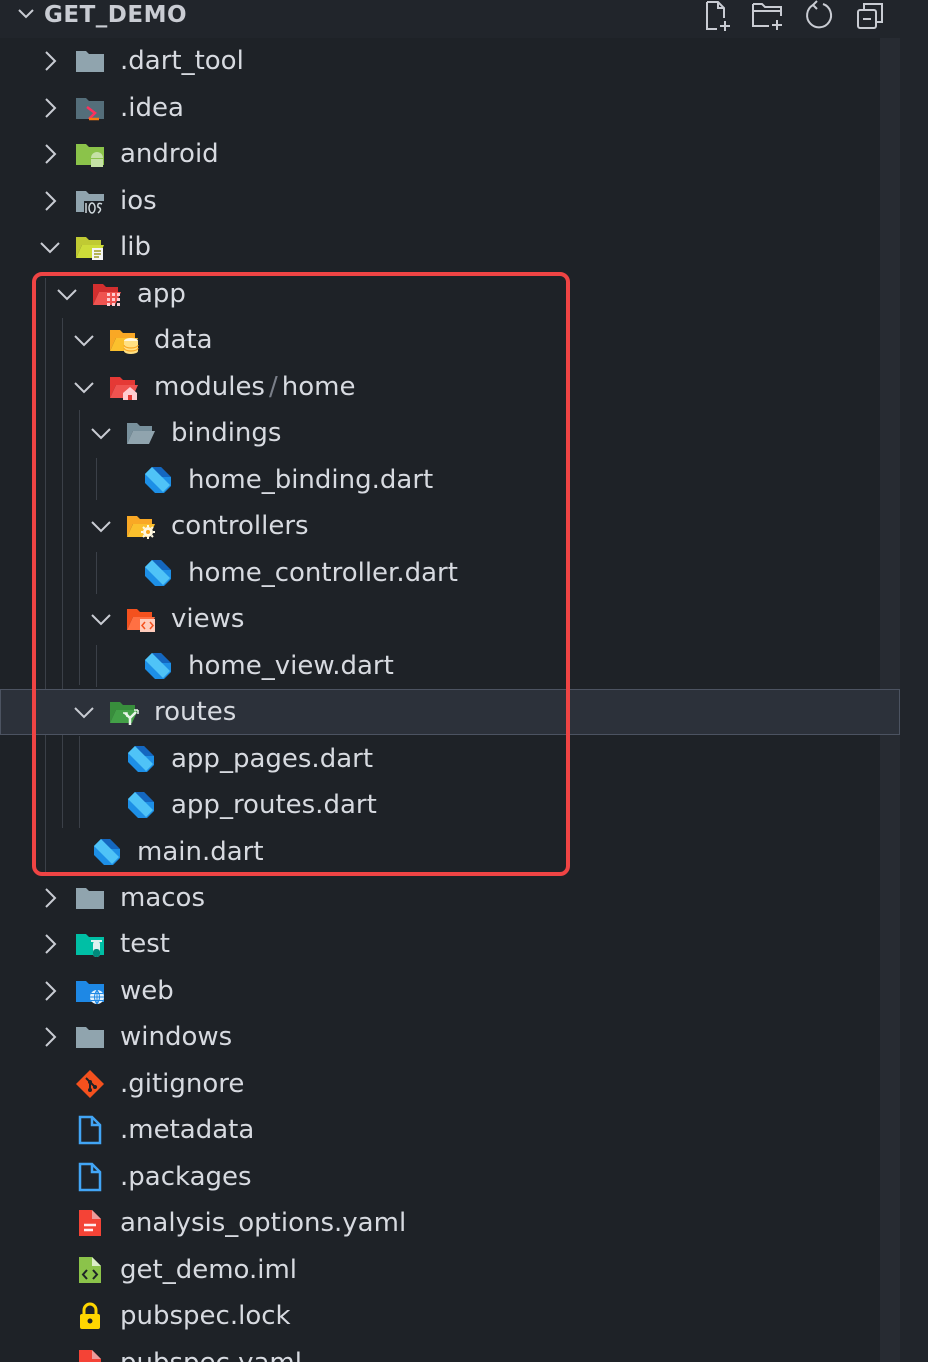 This screenshot has height=1362, width=928. Describe the element at coordinates (450, 944) in the screenshot. I see `tree-item-test: test` at that location.